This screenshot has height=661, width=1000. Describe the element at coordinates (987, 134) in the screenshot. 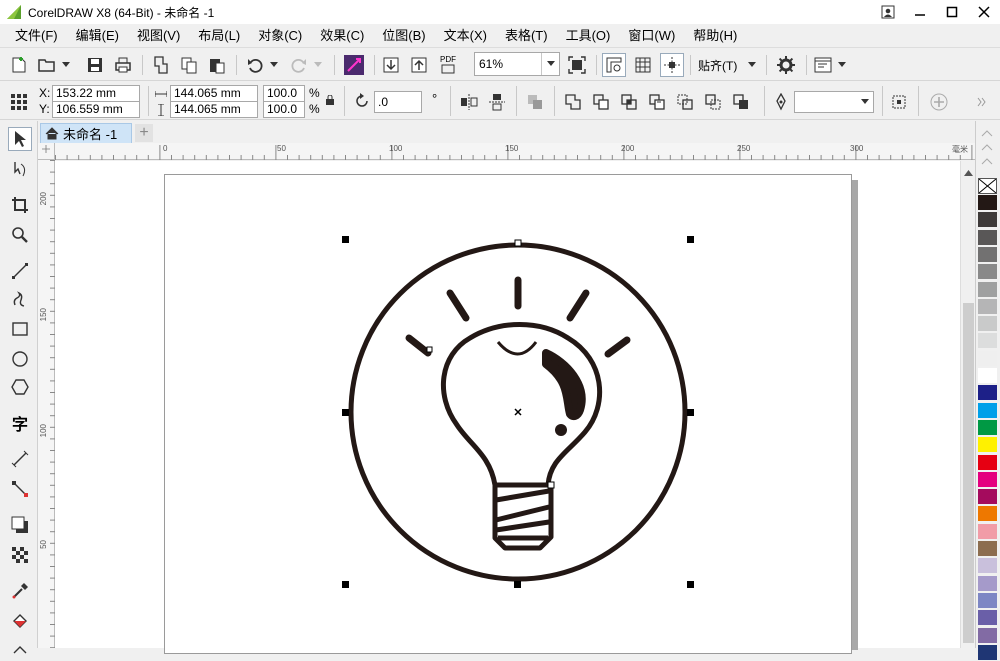

I see `palette-scroll-up-icon` at that location.